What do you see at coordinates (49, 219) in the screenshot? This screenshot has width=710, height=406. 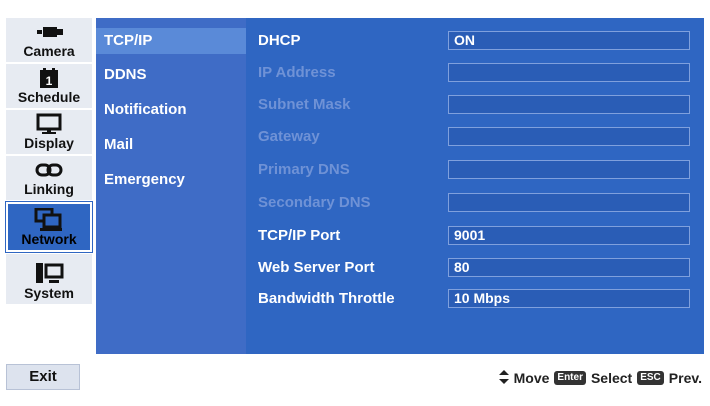 I see `network-icon` at bounding box center [49, 219].